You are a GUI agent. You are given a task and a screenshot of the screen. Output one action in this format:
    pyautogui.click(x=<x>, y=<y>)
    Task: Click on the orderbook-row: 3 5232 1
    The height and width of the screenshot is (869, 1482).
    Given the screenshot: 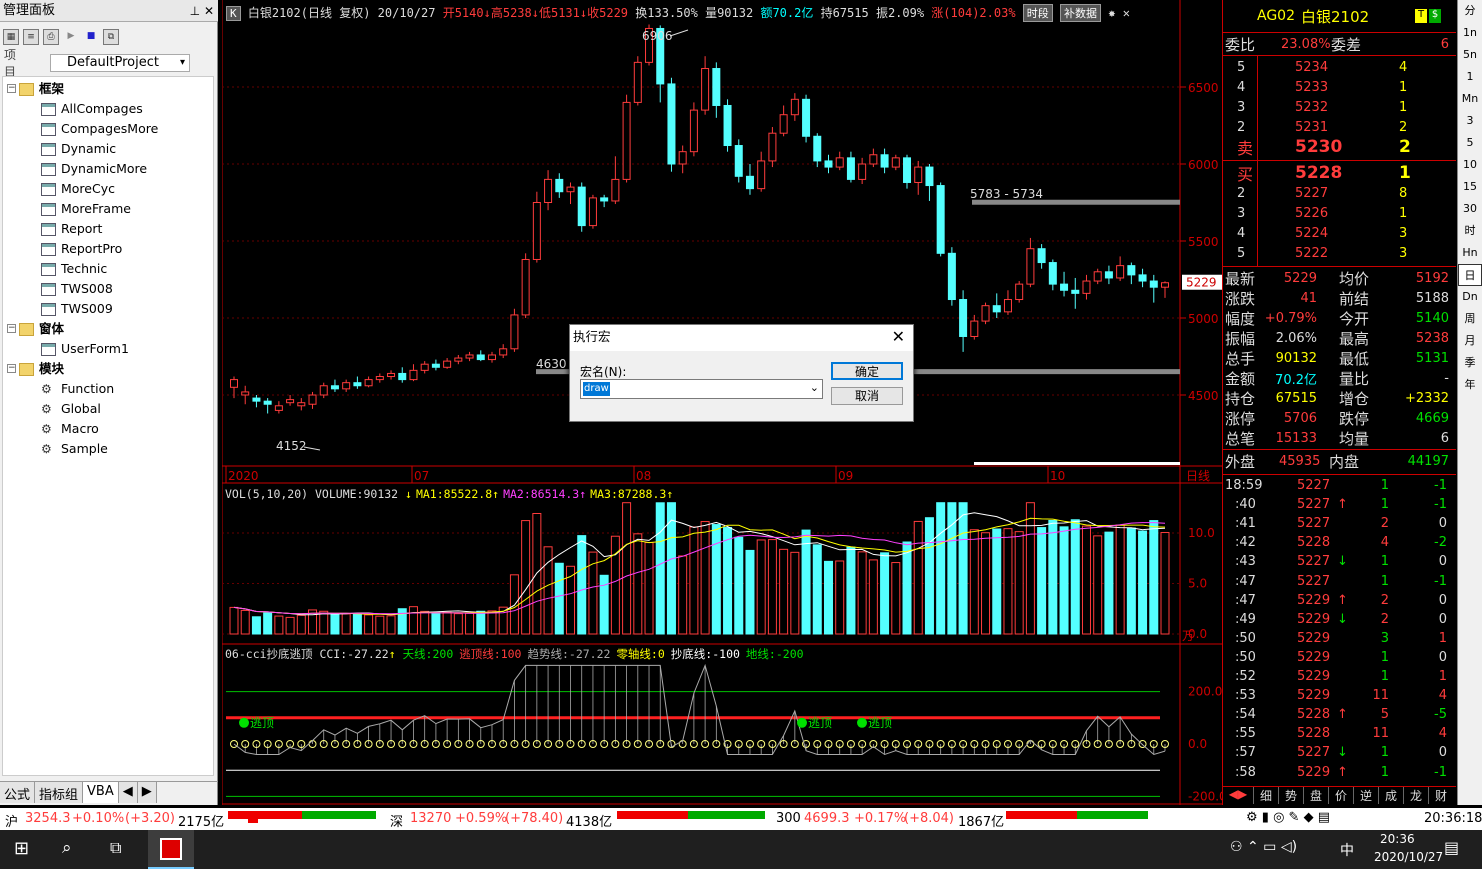 What is the action you would take?
    pyautogui.click(x=1339, y=107)
    